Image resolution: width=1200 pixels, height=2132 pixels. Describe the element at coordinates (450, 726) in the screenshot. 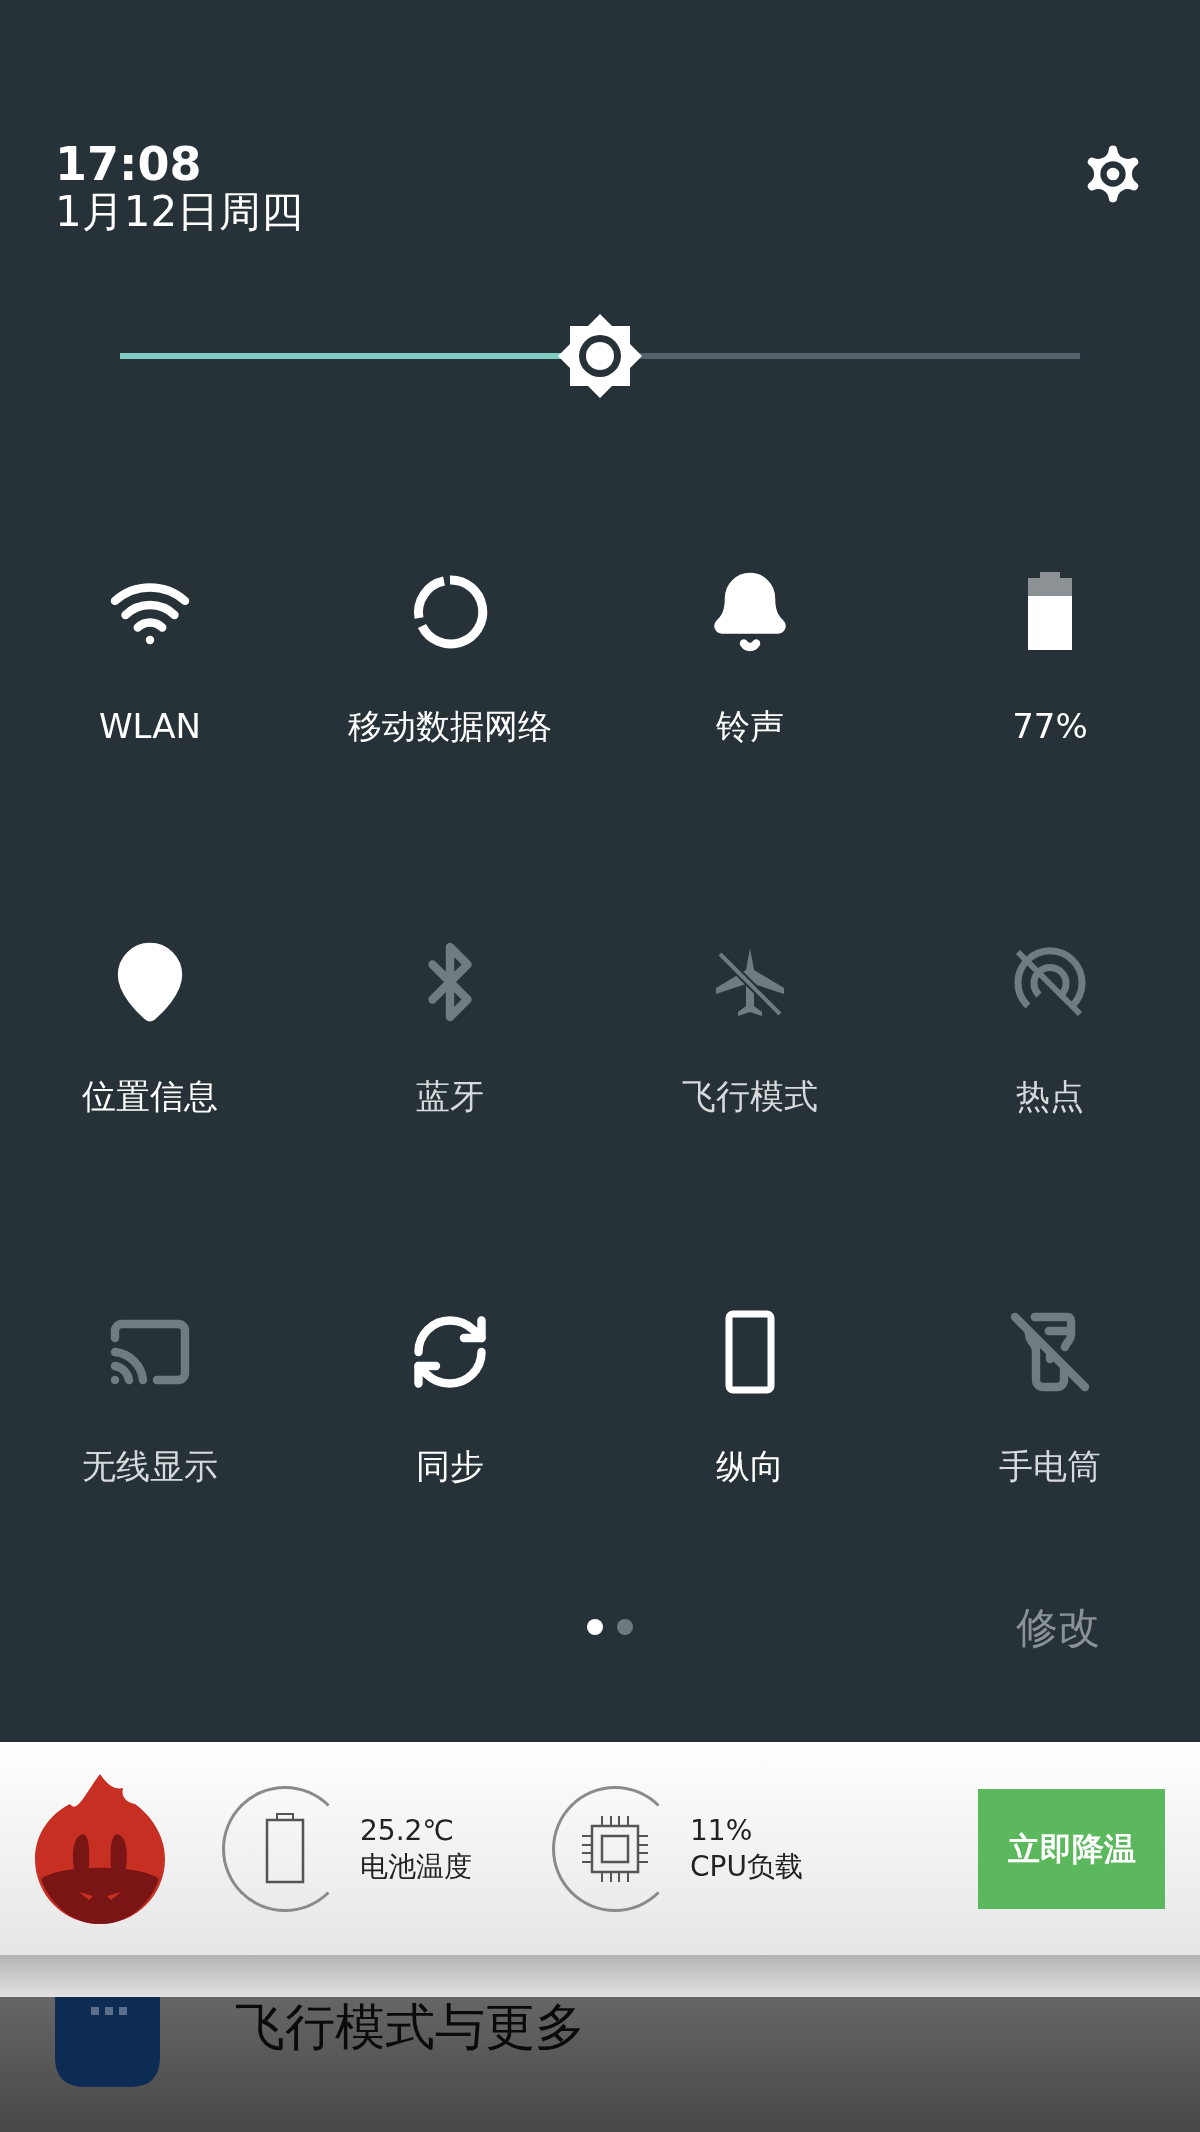

I see `tile-label: 移动数据网络` at that location.